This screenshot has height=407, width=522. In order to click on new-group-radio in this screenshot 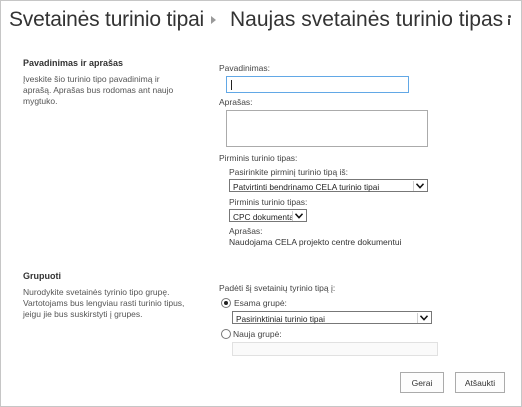, I will do `click(226, 334)`.